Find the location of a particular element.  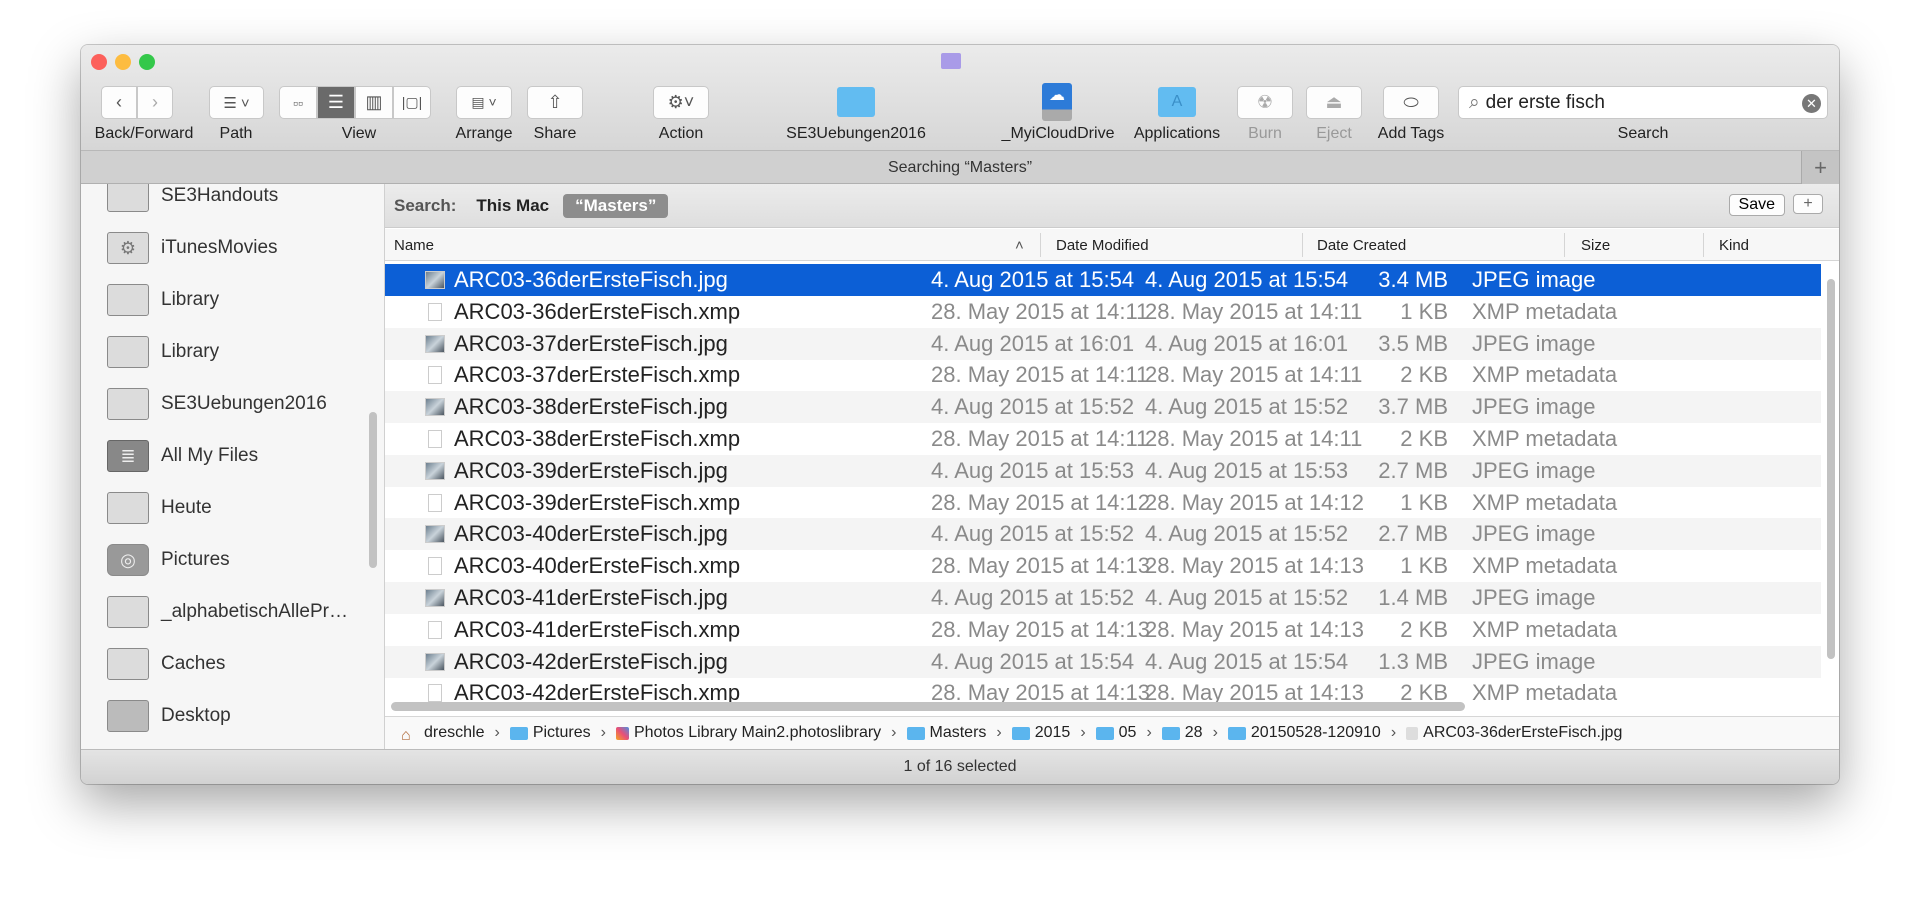

column-name: Name is located at coordinates (414, 245).